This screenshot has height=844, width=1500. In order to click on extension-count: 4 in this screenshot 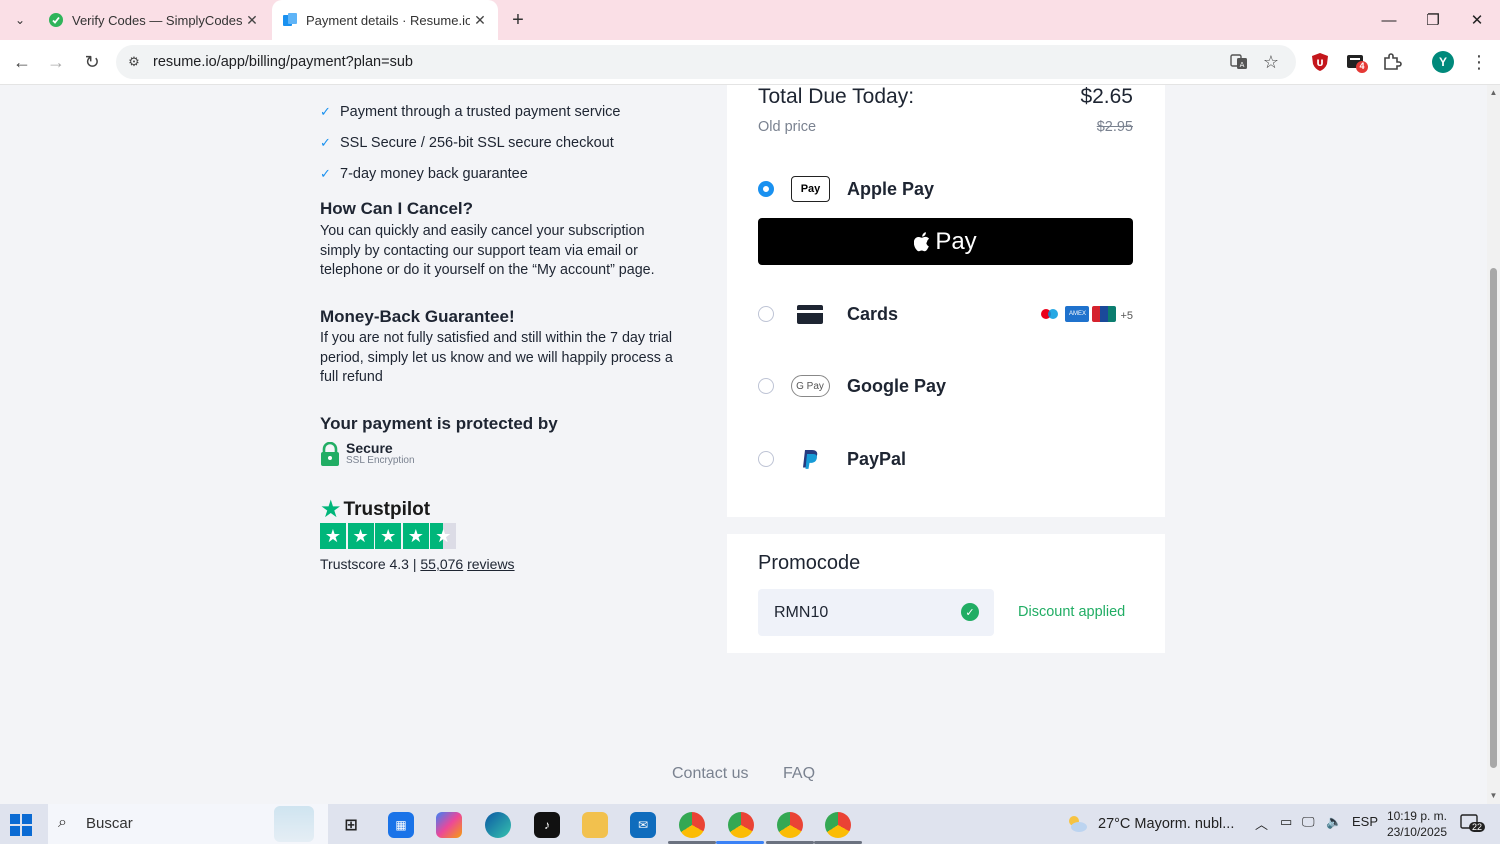, I will do `click(1362, 66)`.